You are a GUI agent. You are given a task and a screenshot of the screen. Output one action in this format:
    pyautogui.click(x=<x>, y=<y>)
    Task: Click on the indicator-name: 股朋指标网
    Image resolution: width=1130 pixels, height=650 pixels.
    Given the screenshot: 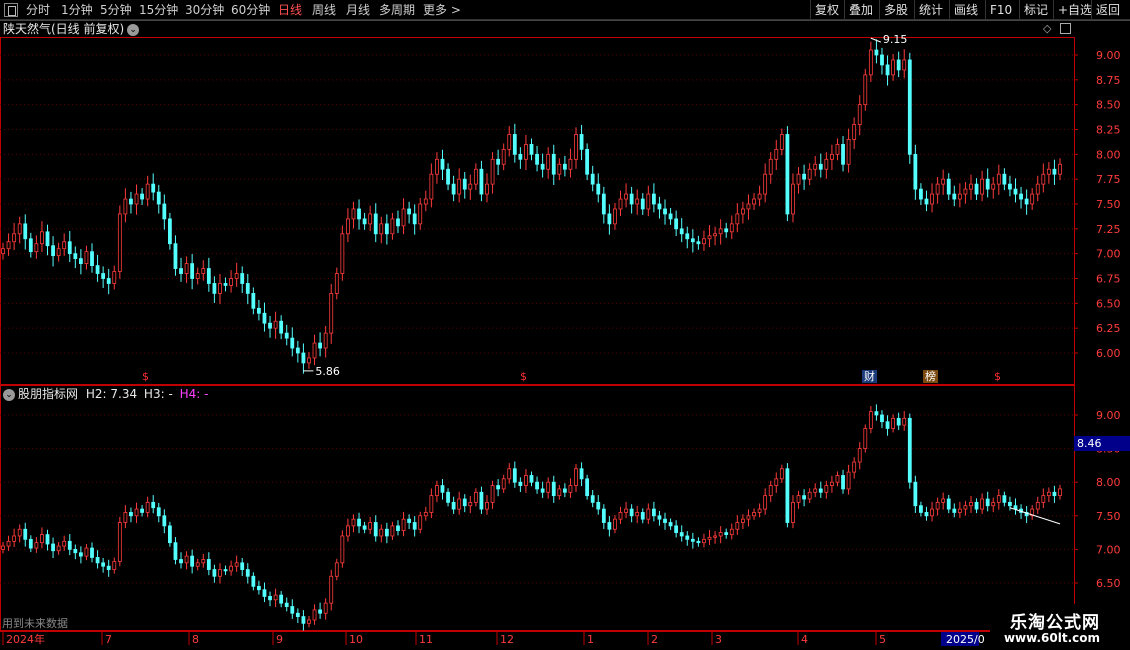 What is the action you would take?
    pyautogui.click(x=48, y=394)
    